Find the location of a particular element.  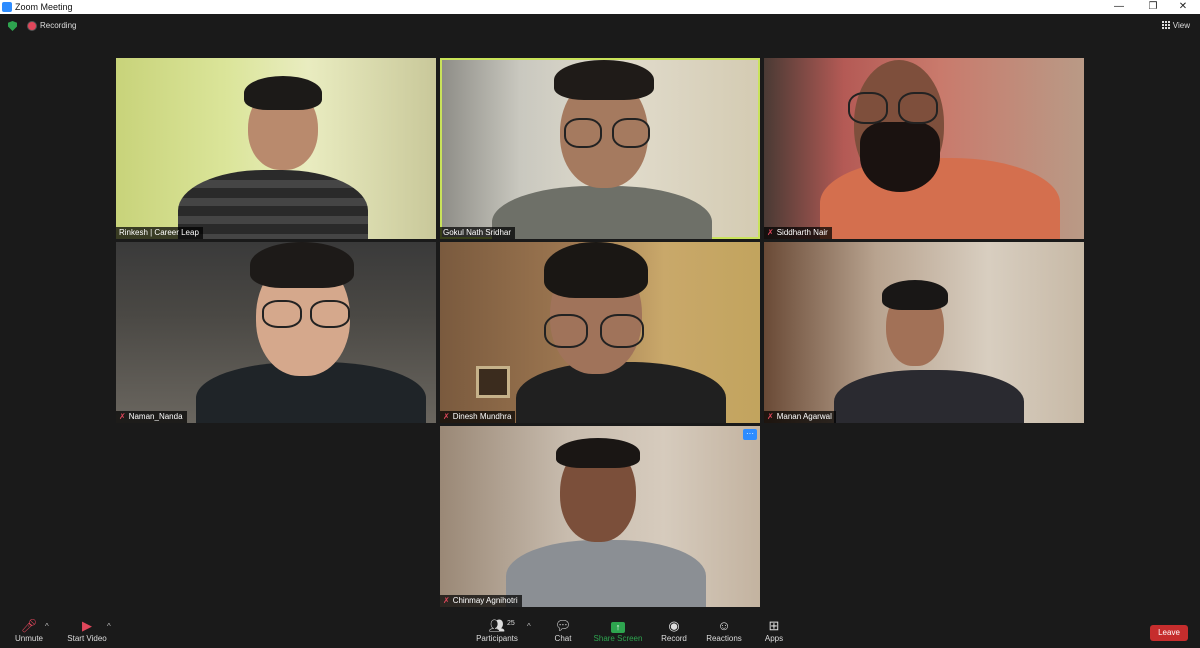

restore-button: ❐ is located at coordinates (1153, 7).